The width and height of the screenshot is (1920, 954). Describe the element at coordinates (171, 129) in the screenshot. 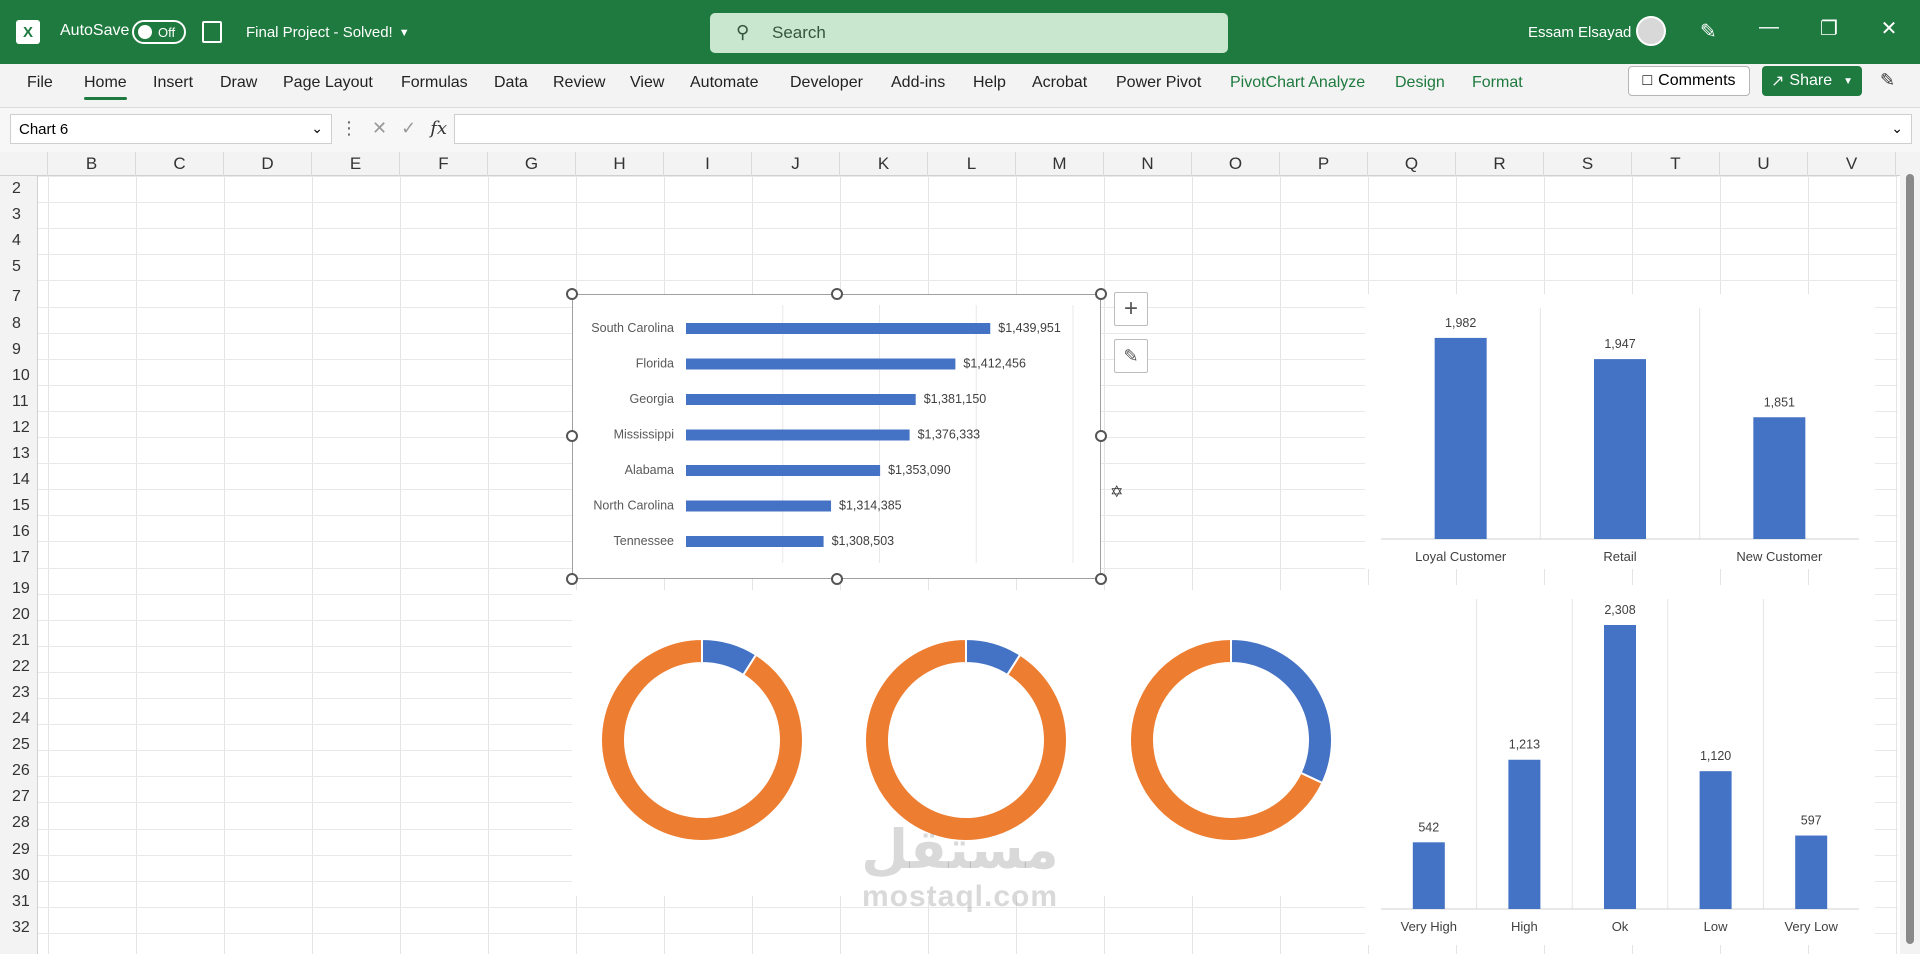

I see `name-box: Chart 6 ⌄` at that location.